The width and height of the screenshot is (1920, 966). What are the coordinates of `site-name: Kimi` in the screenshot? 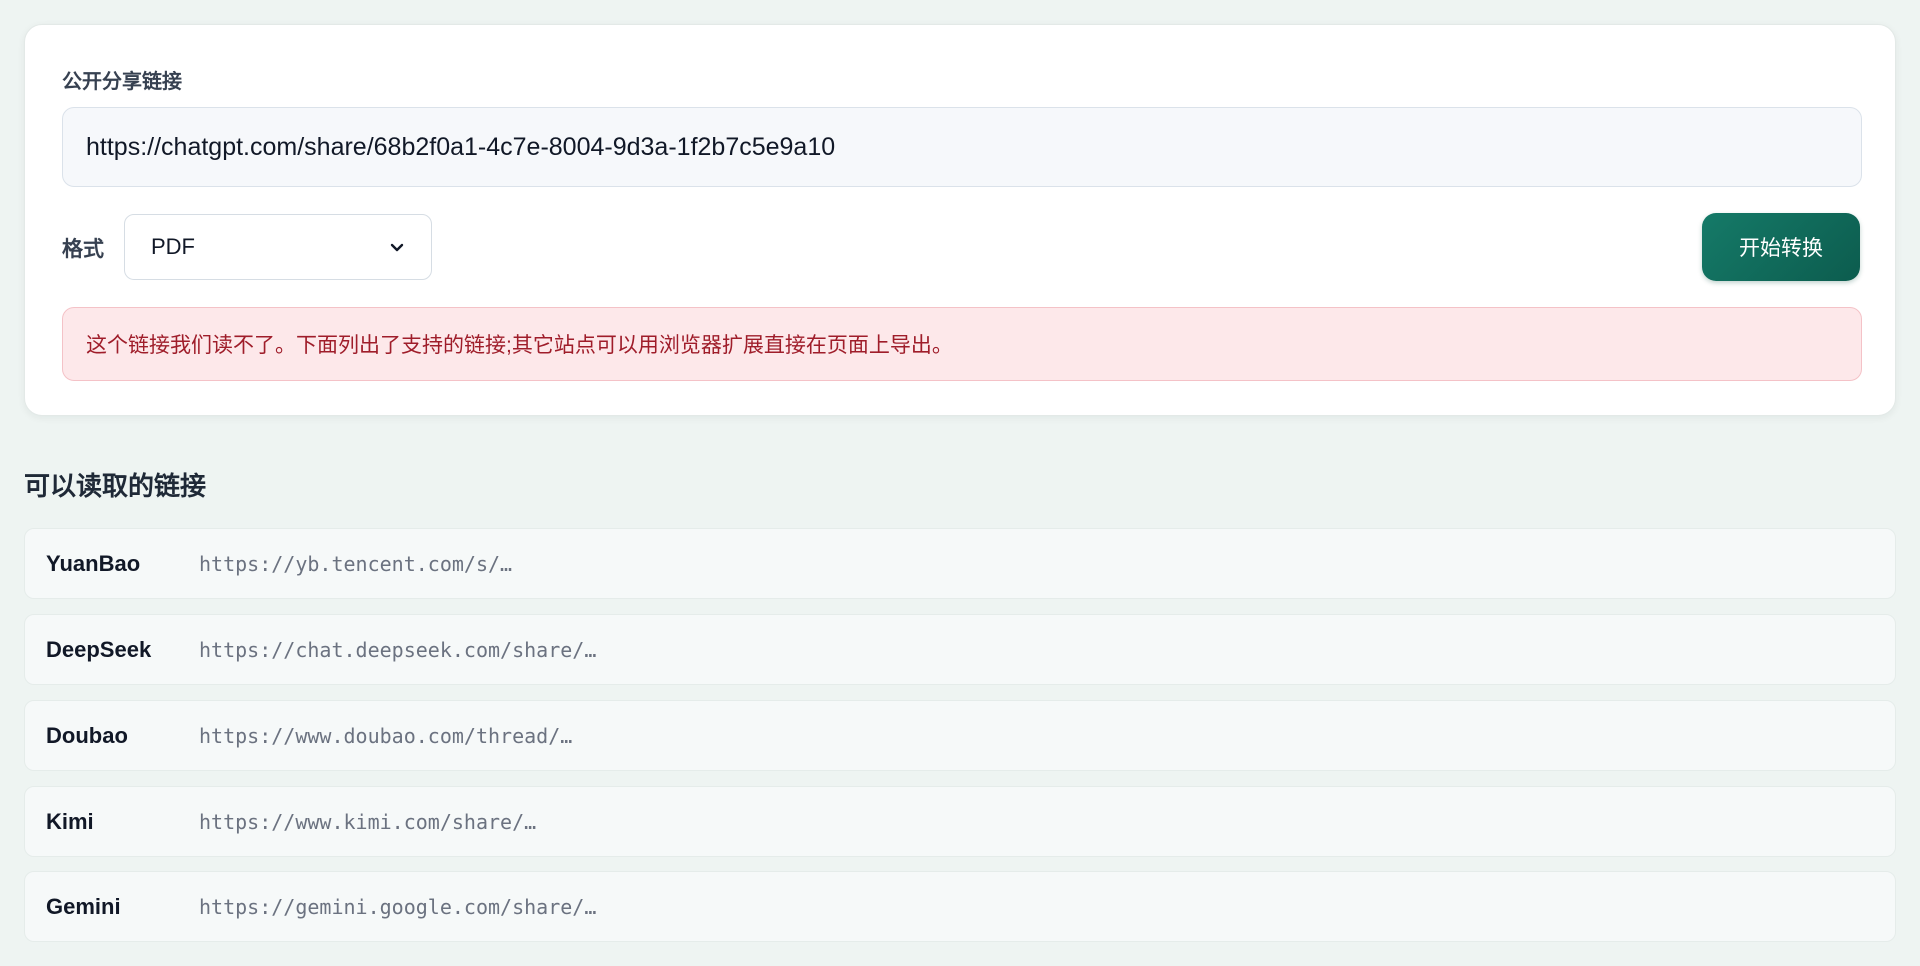 It's located at (70, 821).